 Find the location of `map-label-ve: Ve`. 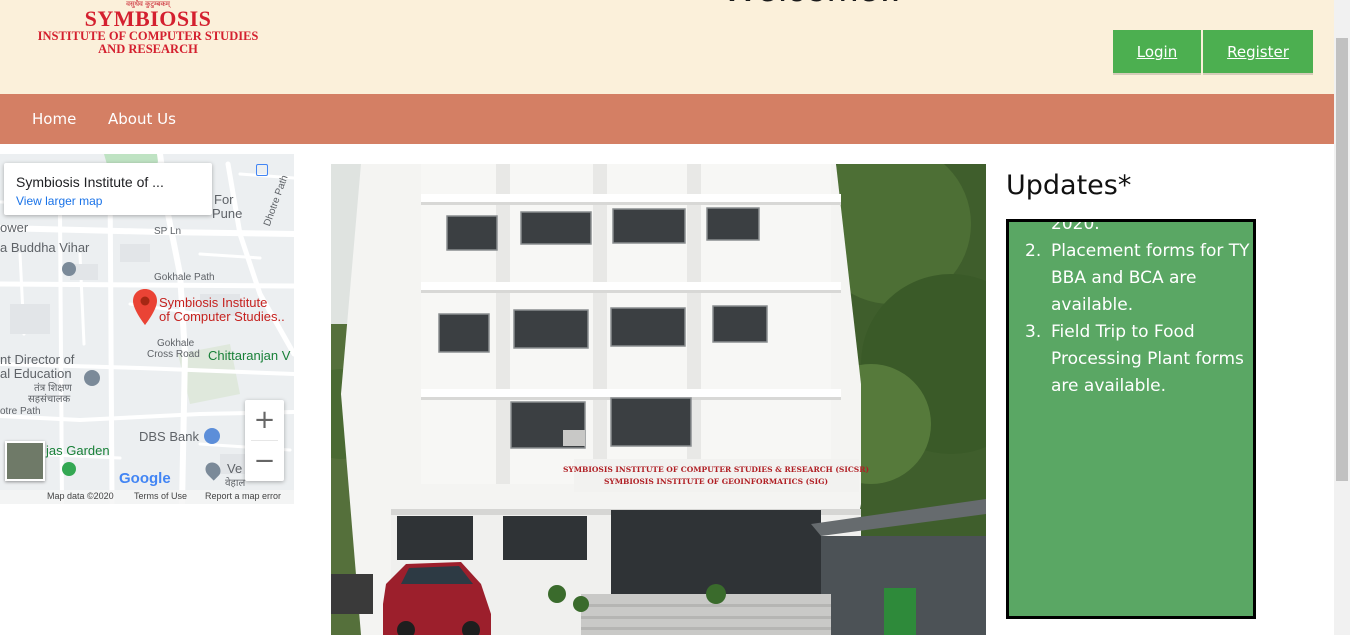

map-label-ve: Ve is located at coordinates (235, 468).